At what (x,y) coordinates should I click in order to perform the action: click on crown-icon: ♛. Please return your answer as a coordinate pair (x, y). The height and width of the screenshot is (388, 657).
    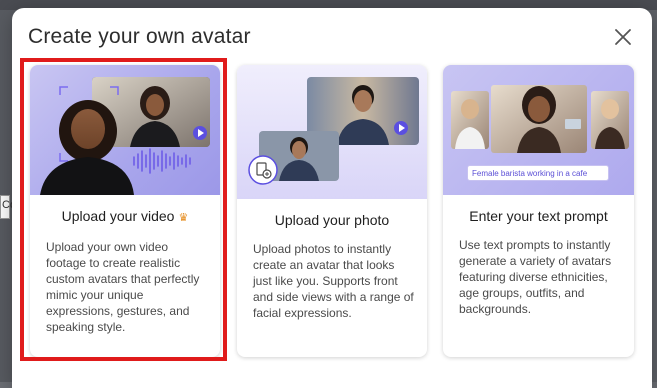
    Looking at the image, I should click on (183, 218).